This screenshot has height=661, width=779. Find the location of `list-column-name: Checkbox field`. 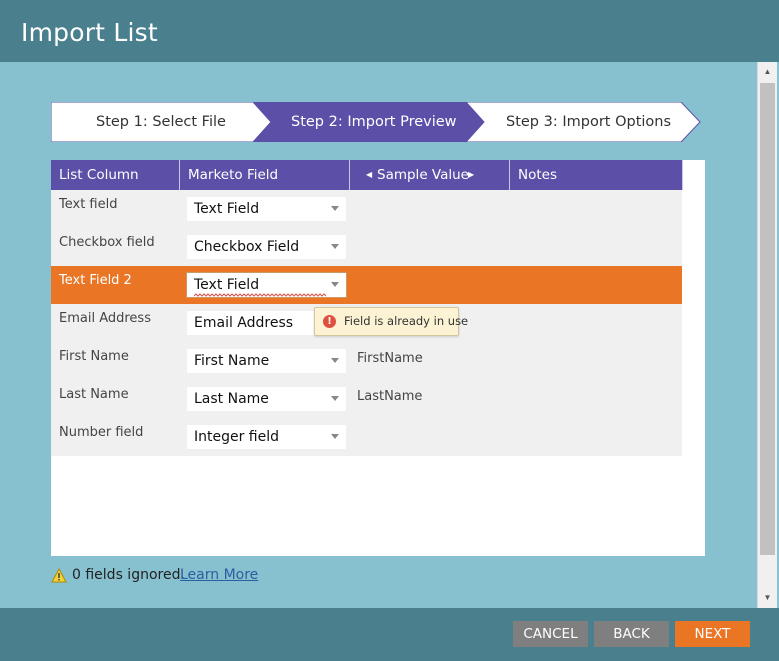

list-column-name: Checkbox field is located at coordinates (107, 242).